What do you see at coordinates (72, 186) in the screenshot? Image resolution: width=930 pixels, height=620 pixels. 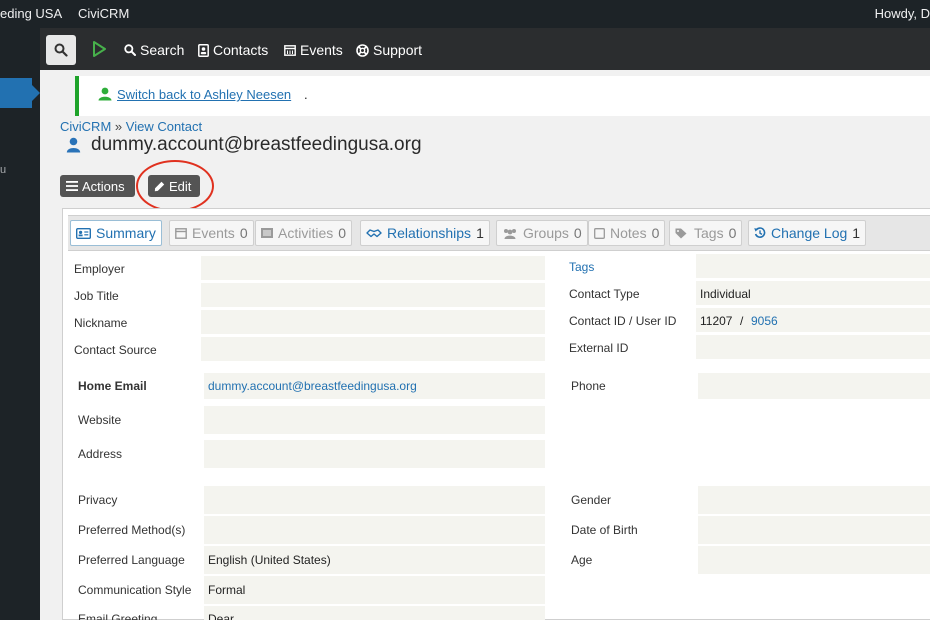 I see `bars-icon` at bounding box center [72, 186].